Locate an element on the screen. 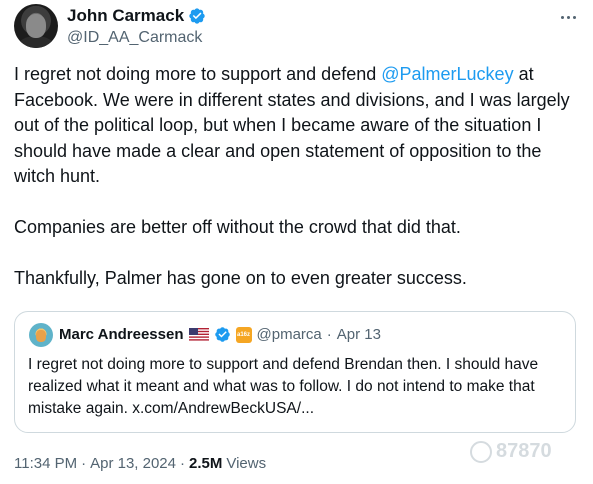 The image size is (593, 484). us-flag-icon is located at coordinates (198, 334).